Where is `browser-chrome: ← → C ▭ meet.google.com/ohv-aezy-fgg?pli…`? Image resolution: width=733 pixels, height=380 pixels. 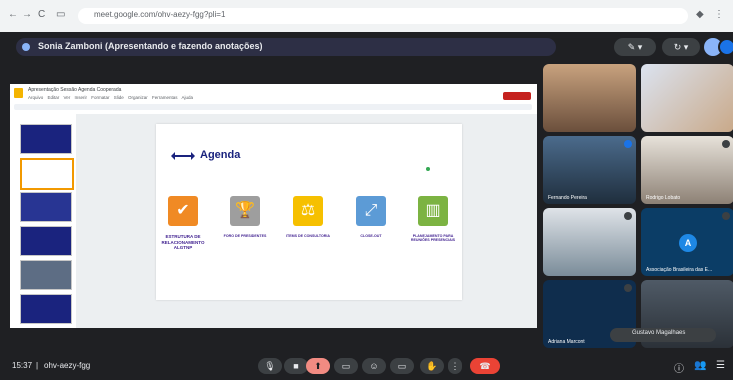 browser-chrome: ← → C ▭ meet.google.com/ohv-aezy-fgg?pli… is located at coordinates (366, 16).